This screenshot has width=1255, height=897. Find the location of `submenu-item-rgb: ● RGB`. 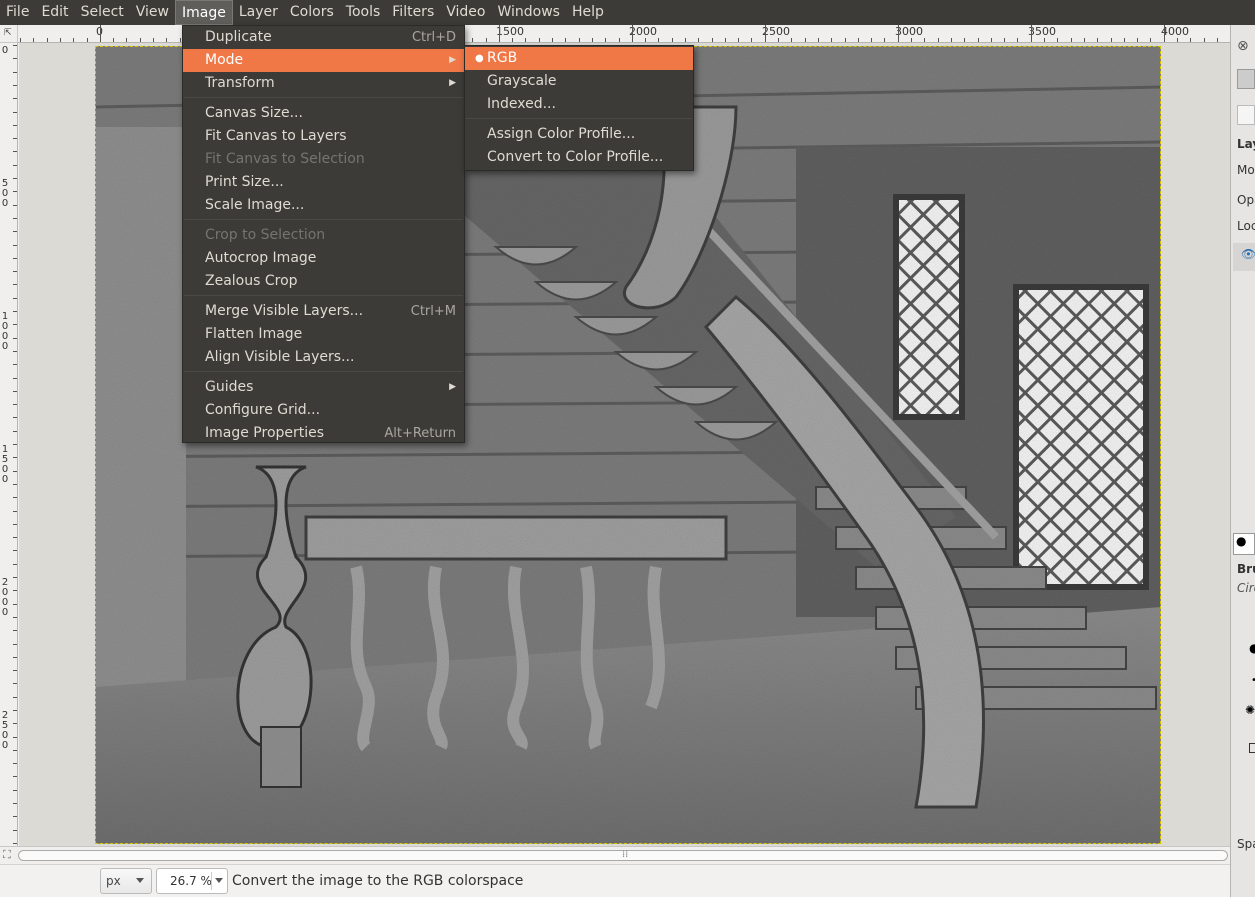

submenu-item-rgb: ● RGB is located at coordinates (579, 58).